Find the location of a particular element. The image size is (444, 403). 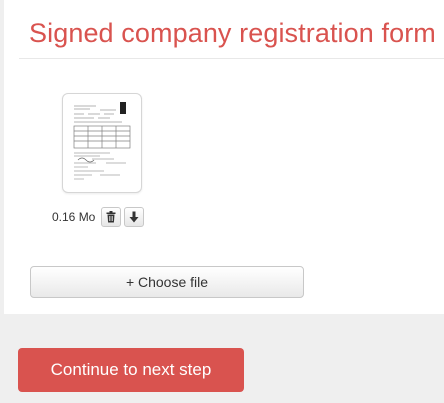

choose-file-button: + Choose file is located at coordinates (167, 282).